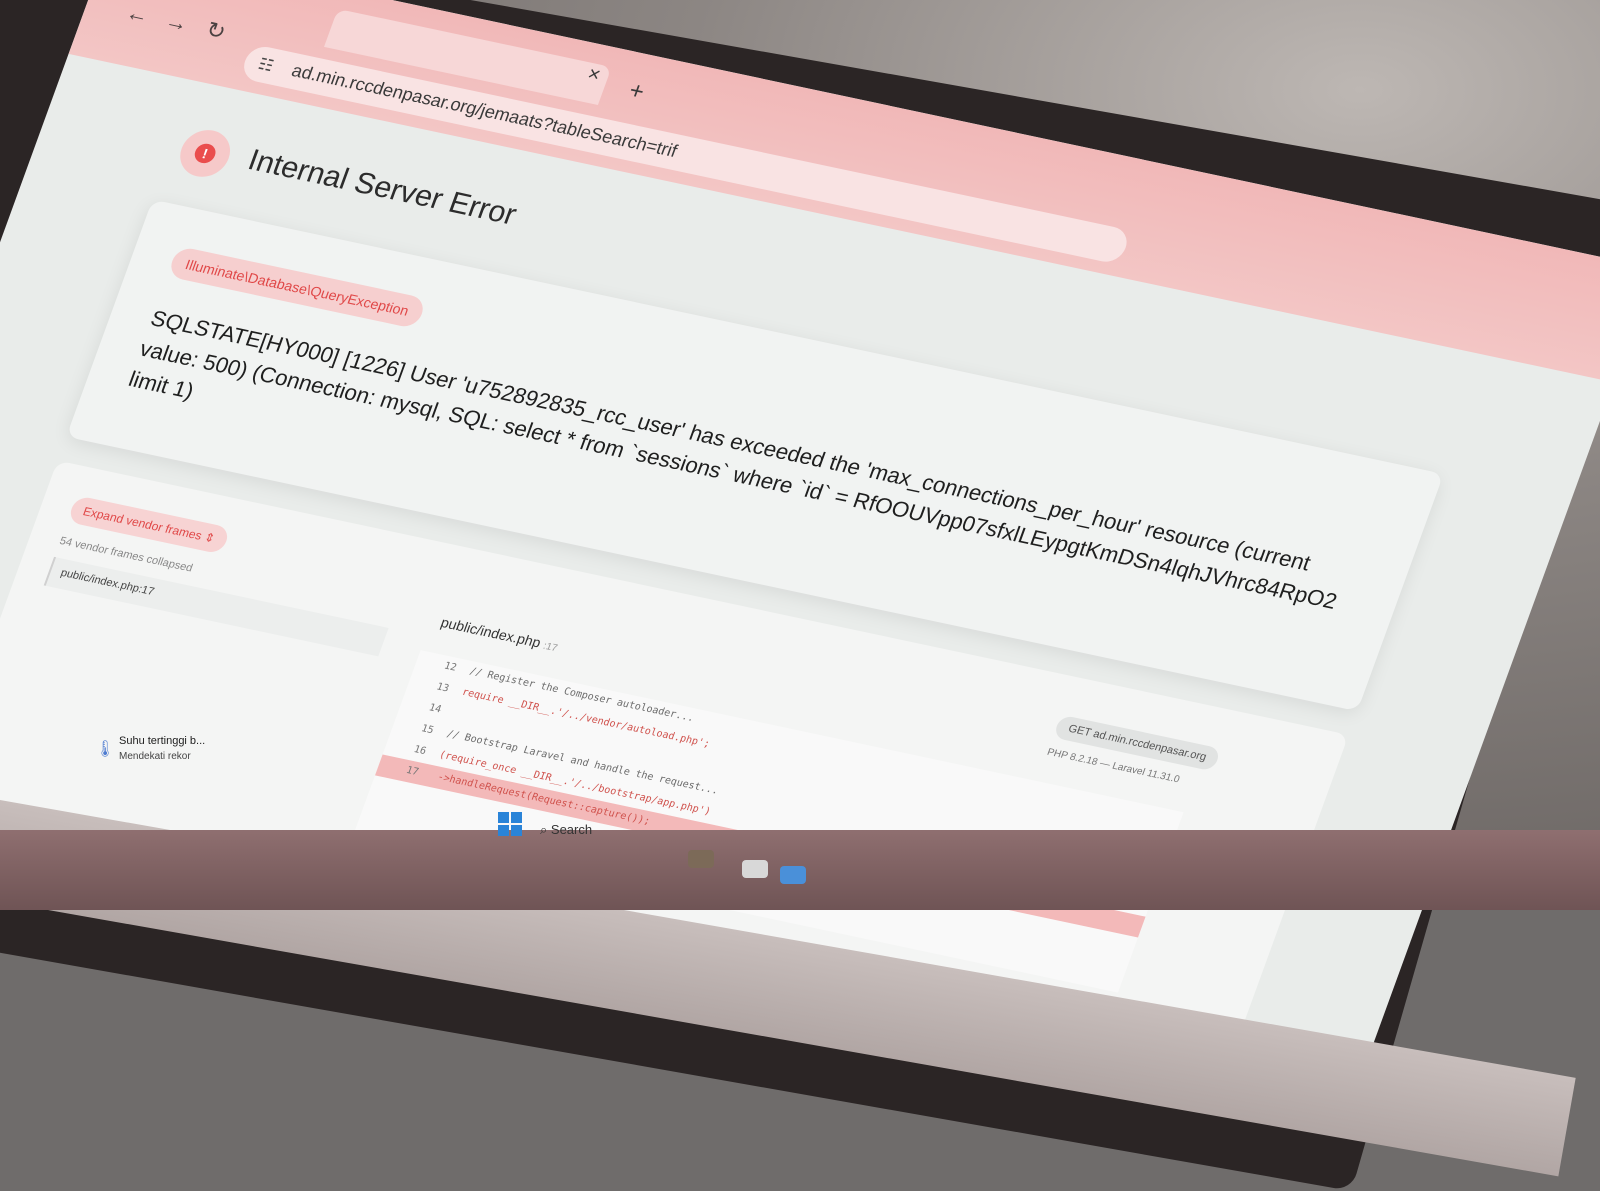  Describe the element at coordinates (216, 31) in the screenshot. I see `reload-button: ↻` at that location.